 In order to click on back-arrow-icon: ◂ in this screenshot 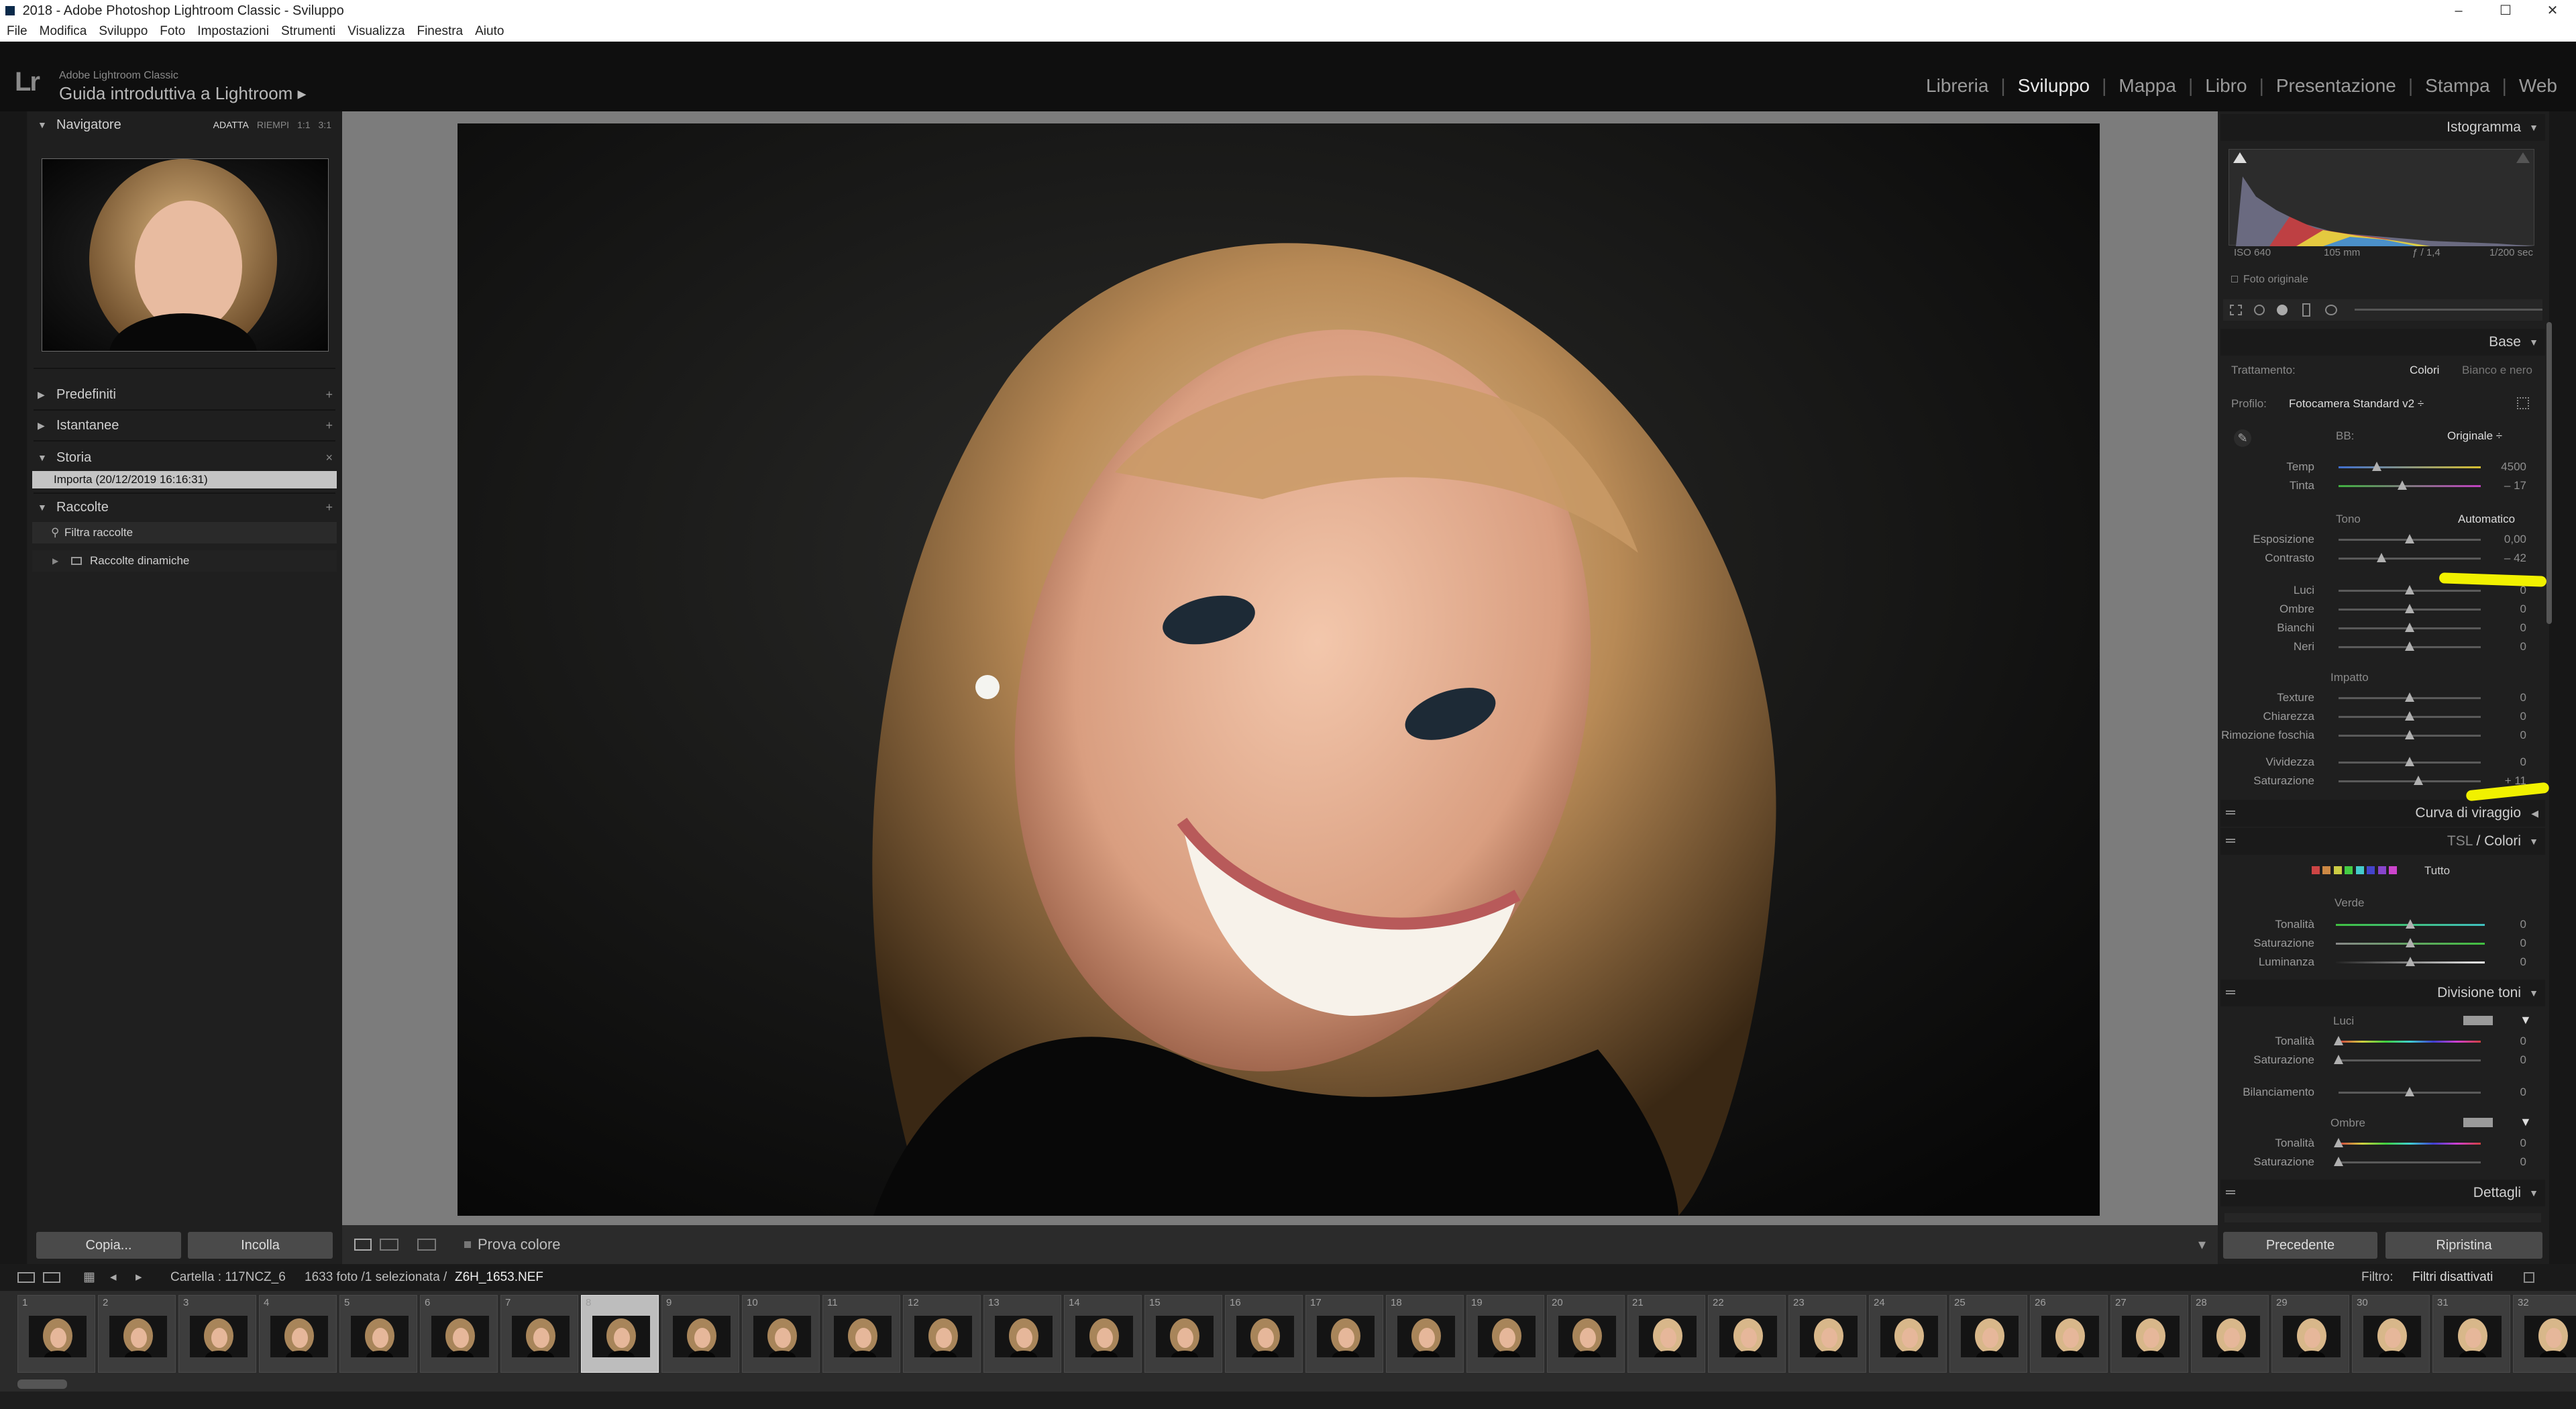, I will do `click(113, 1277)`.